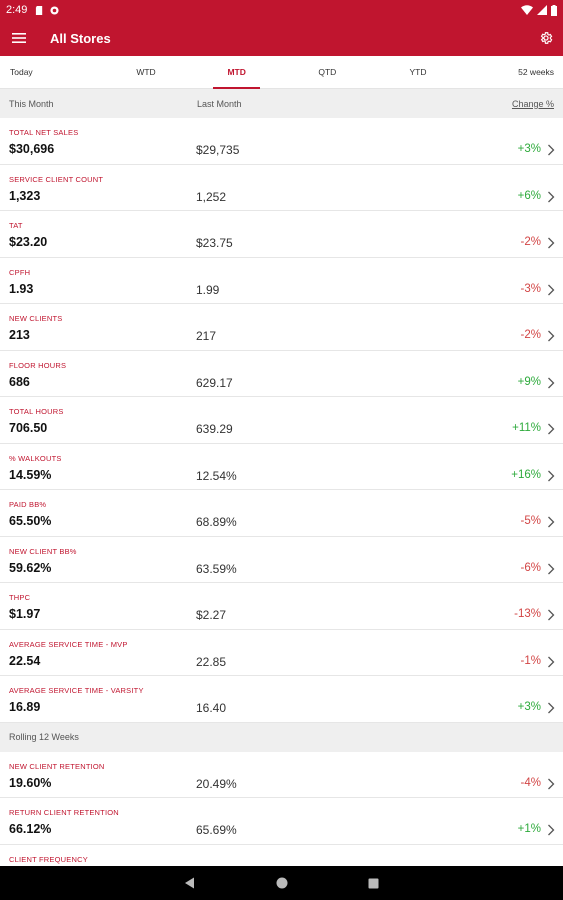 This screenshot has height=900, width=563. Describe the element at coordinates (44, 737) in the screenshot. I see `section-title: Rolling 12 Weeks` at that location.